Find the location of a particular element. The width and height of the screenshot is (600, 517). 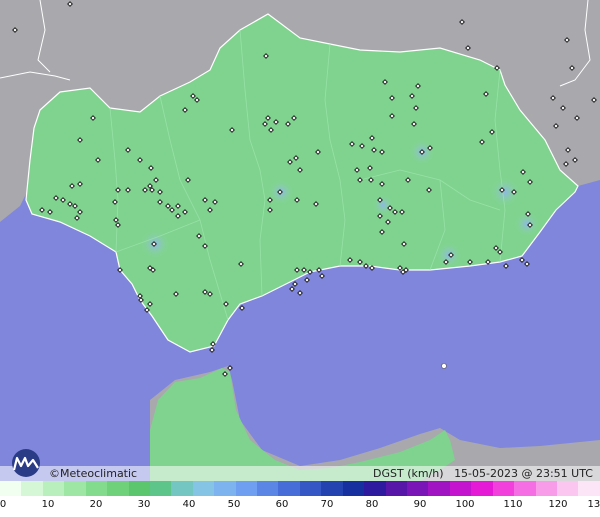

scale-tick-label: 10 is located at coordinates (48, 504).